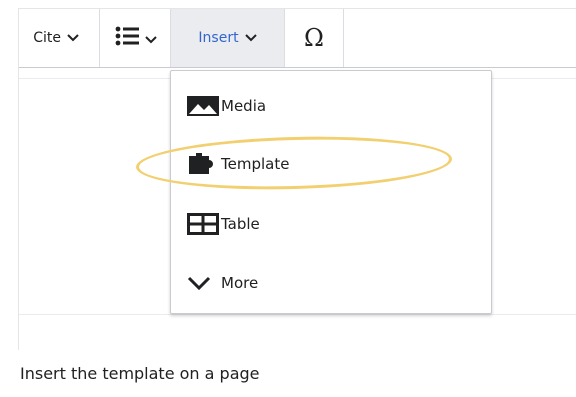 The image size is (576, 397). What do you see at coordinates (218, 38) in the screenshot?
I see `insert-label: Insert` at bounding box center [218, 38].